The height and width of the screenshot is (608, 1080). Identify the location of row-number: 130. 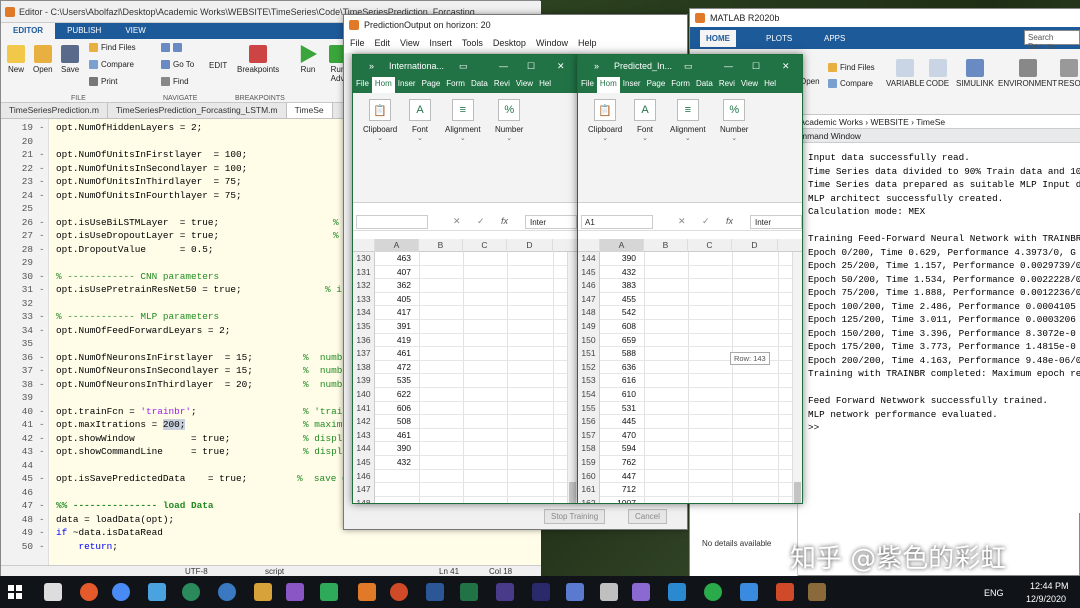
(364, 259).